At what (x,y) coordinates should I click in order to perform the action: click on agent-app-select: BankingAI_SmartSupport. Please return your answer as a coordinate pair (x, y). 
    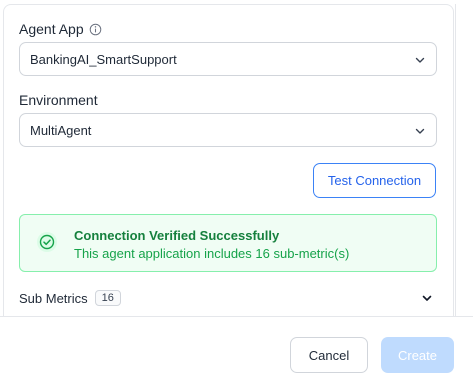
    Looking at the image, I should click on (228, 59).